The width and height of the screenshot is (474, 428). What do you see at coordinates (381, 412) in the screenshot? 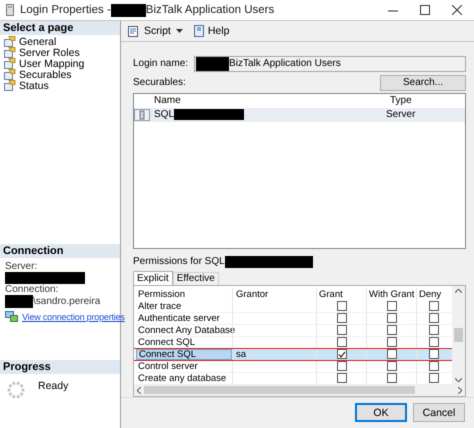
I see `ok-button: OK` at bounding box center [381, 412].